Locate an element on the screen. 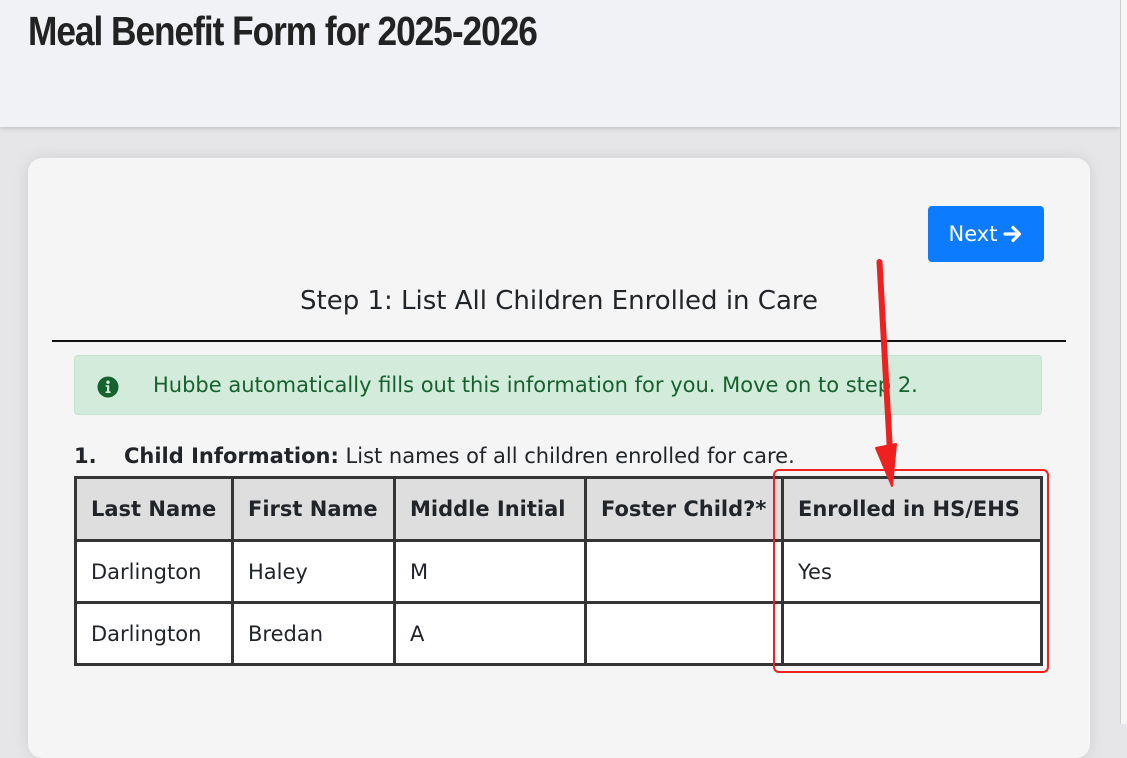 This screenshot has height=758, width=1127. scrollbar is located at coordinates (1123, 362).